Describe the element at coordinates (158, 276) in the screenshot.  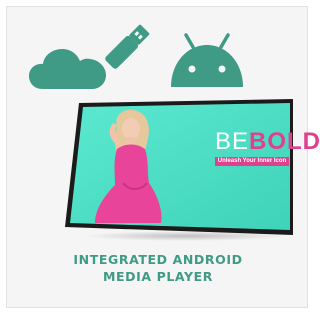
I see `caption-line-2: MEDIA PLAYER` at that location.